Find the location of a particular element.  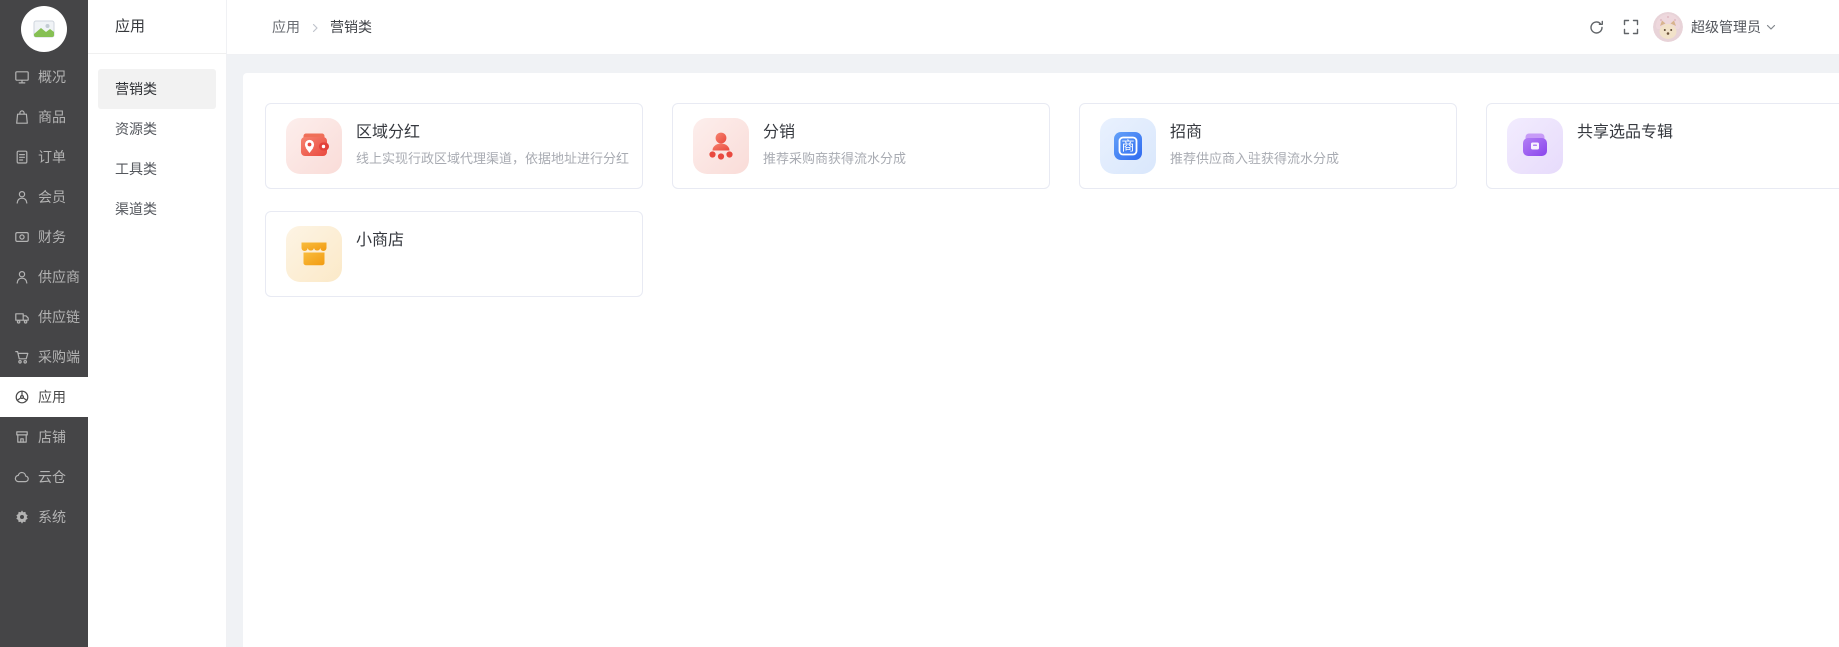

sidebar-item-system: 系统 is located at coordinates (44, 517).